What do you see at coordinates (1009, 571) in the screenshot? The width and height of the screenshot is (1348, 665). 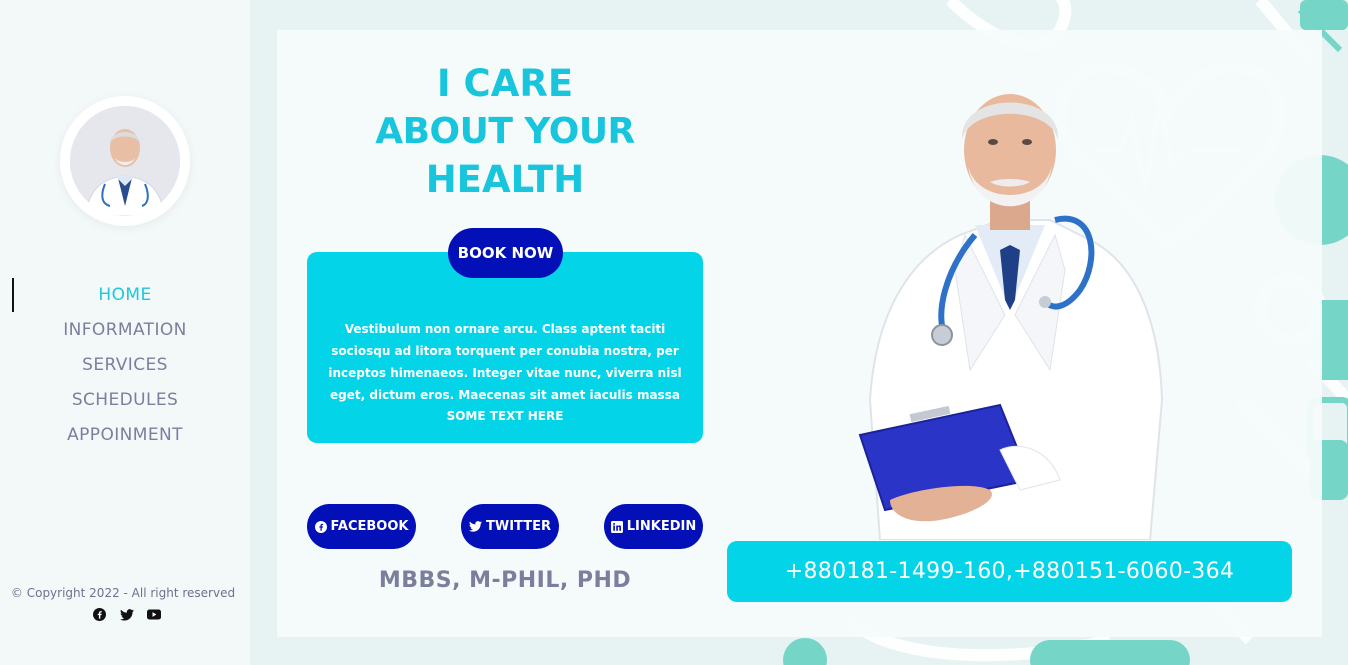 I see `phone-numbers: +880181-1499-160,+880151-6060-364` at bounding box center [1009, 571].